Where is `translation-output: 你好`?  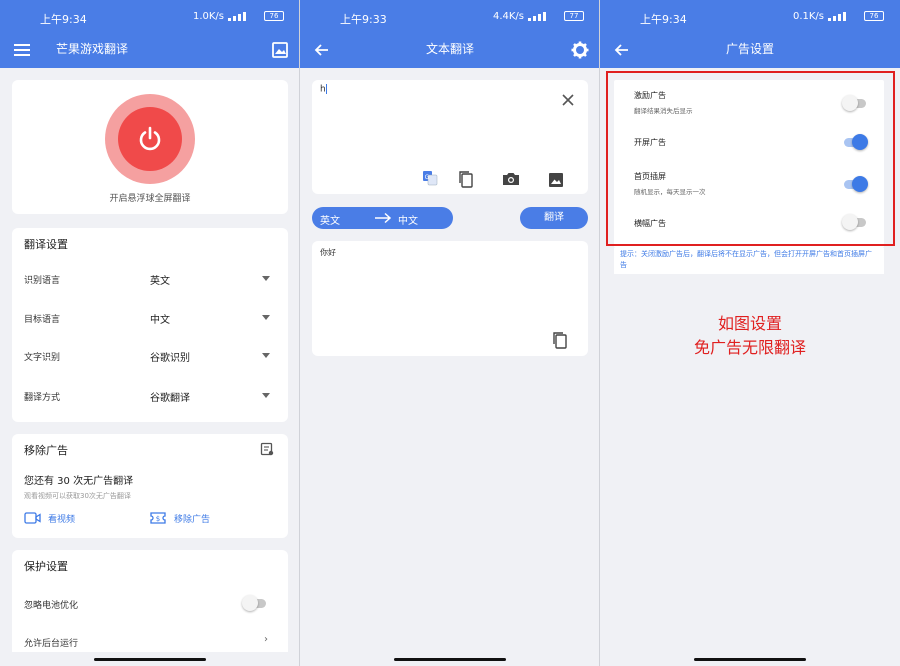
translation-output: 你好 is located at coordinates (328, 252).